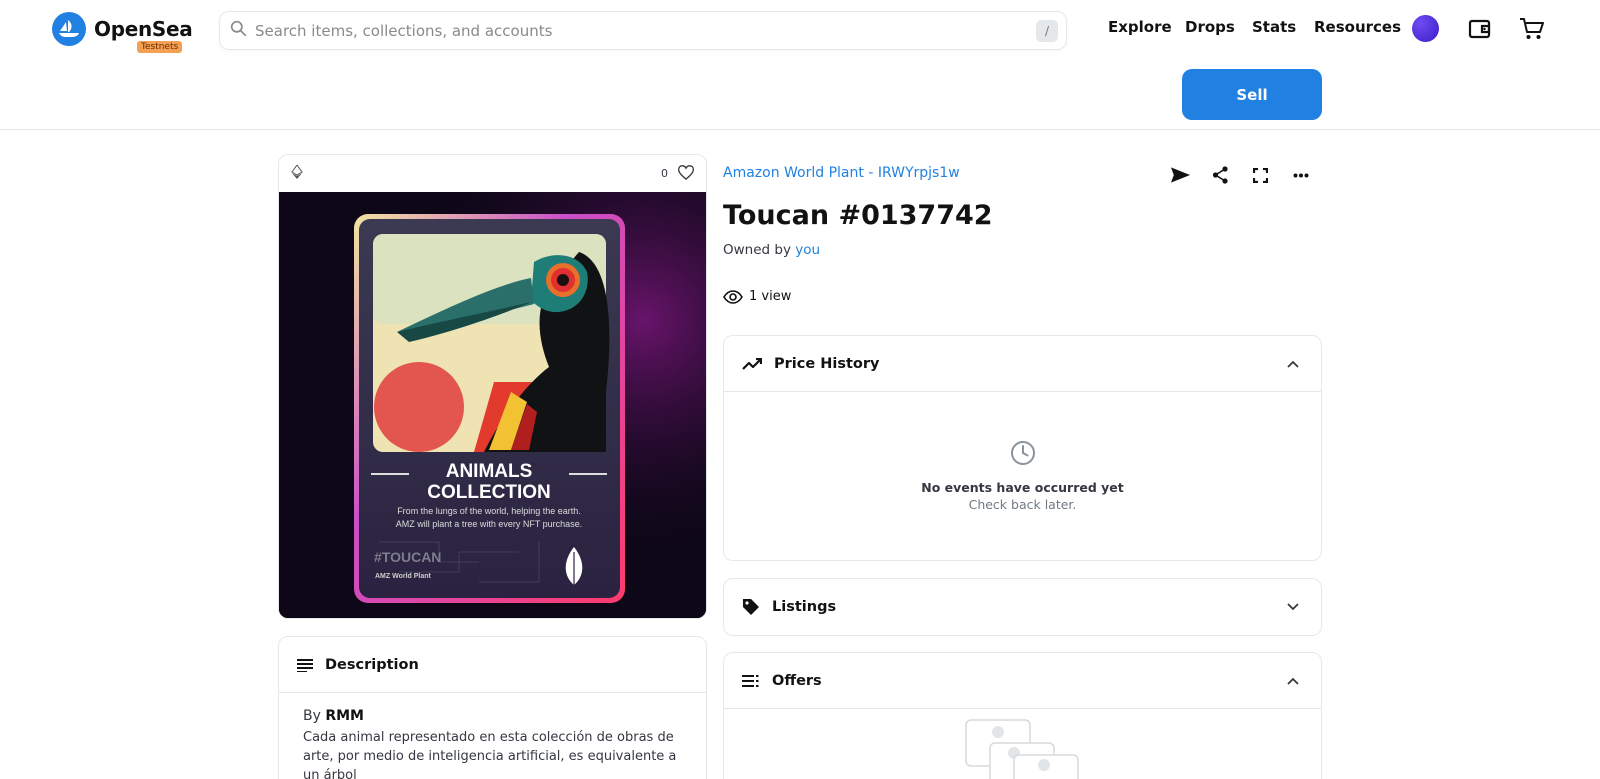 This screenshot has width=1600, height=779. I want to click on listings-header: Listings, so click(1022, 607).